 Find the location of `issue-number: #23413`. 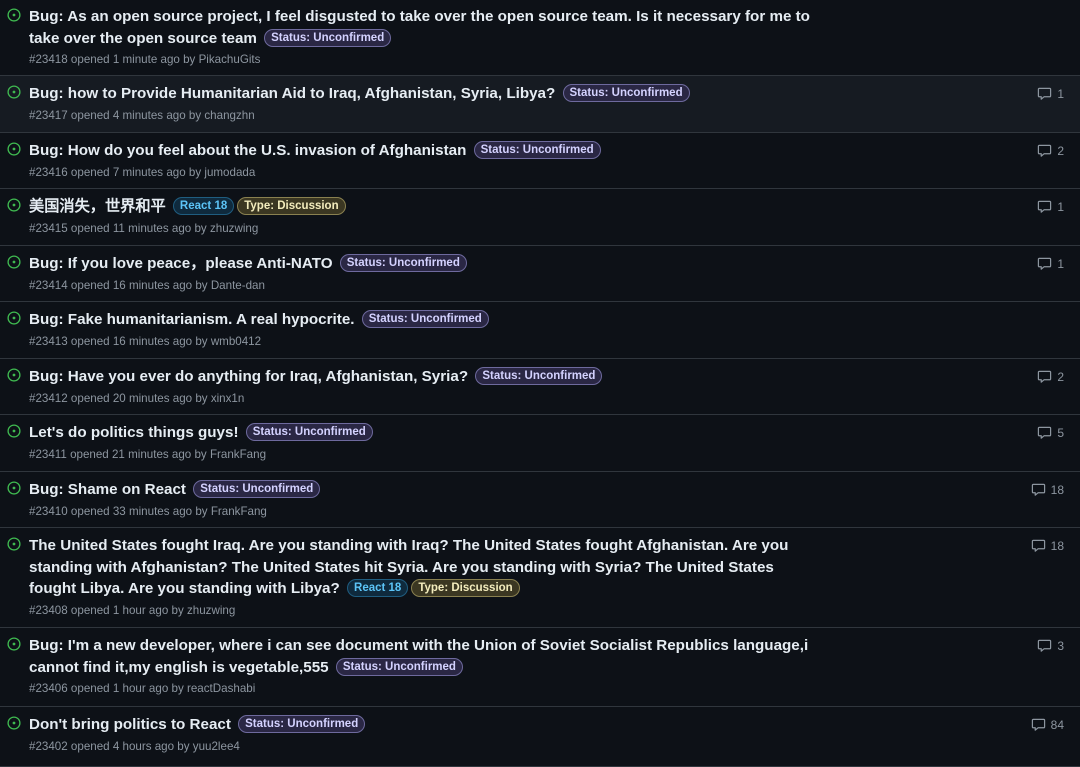

issue-number: #23413 is located at coordinates (48, 341).